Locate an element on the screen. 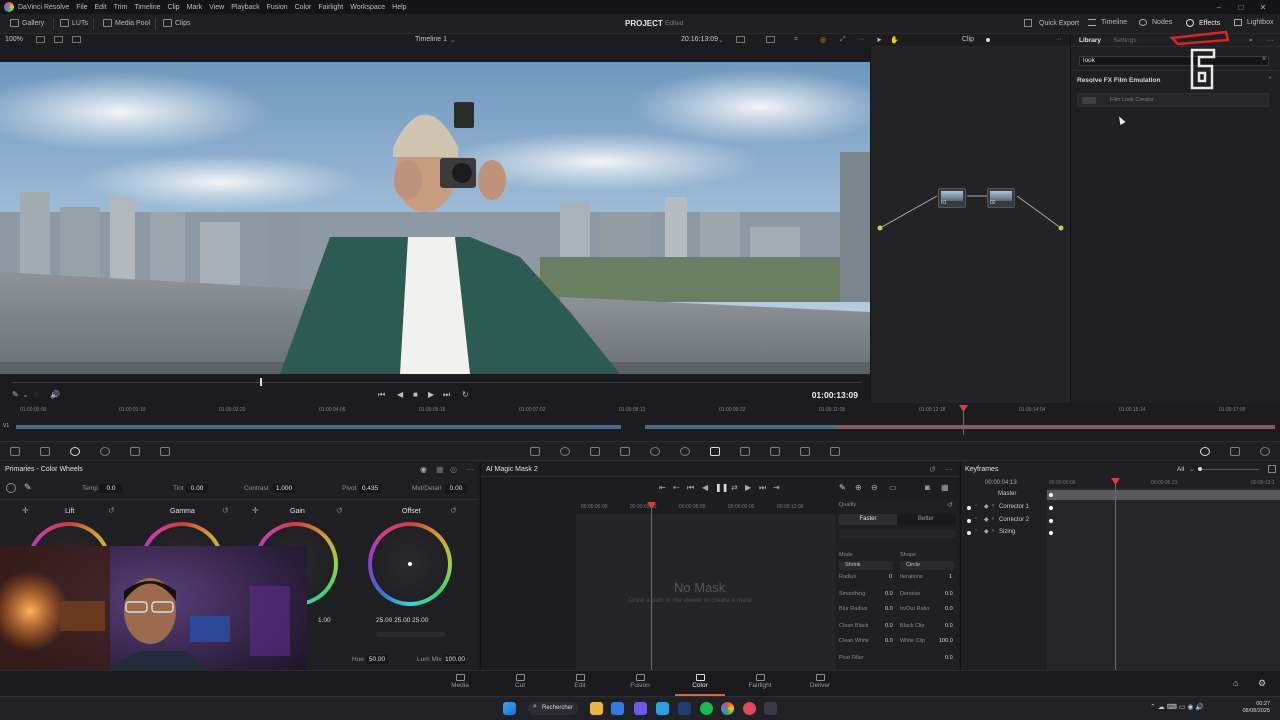 Image resolution: width=1280 pixels, height=720 pixels. close-icon: ✕ is located at coordinates (1263, 7).